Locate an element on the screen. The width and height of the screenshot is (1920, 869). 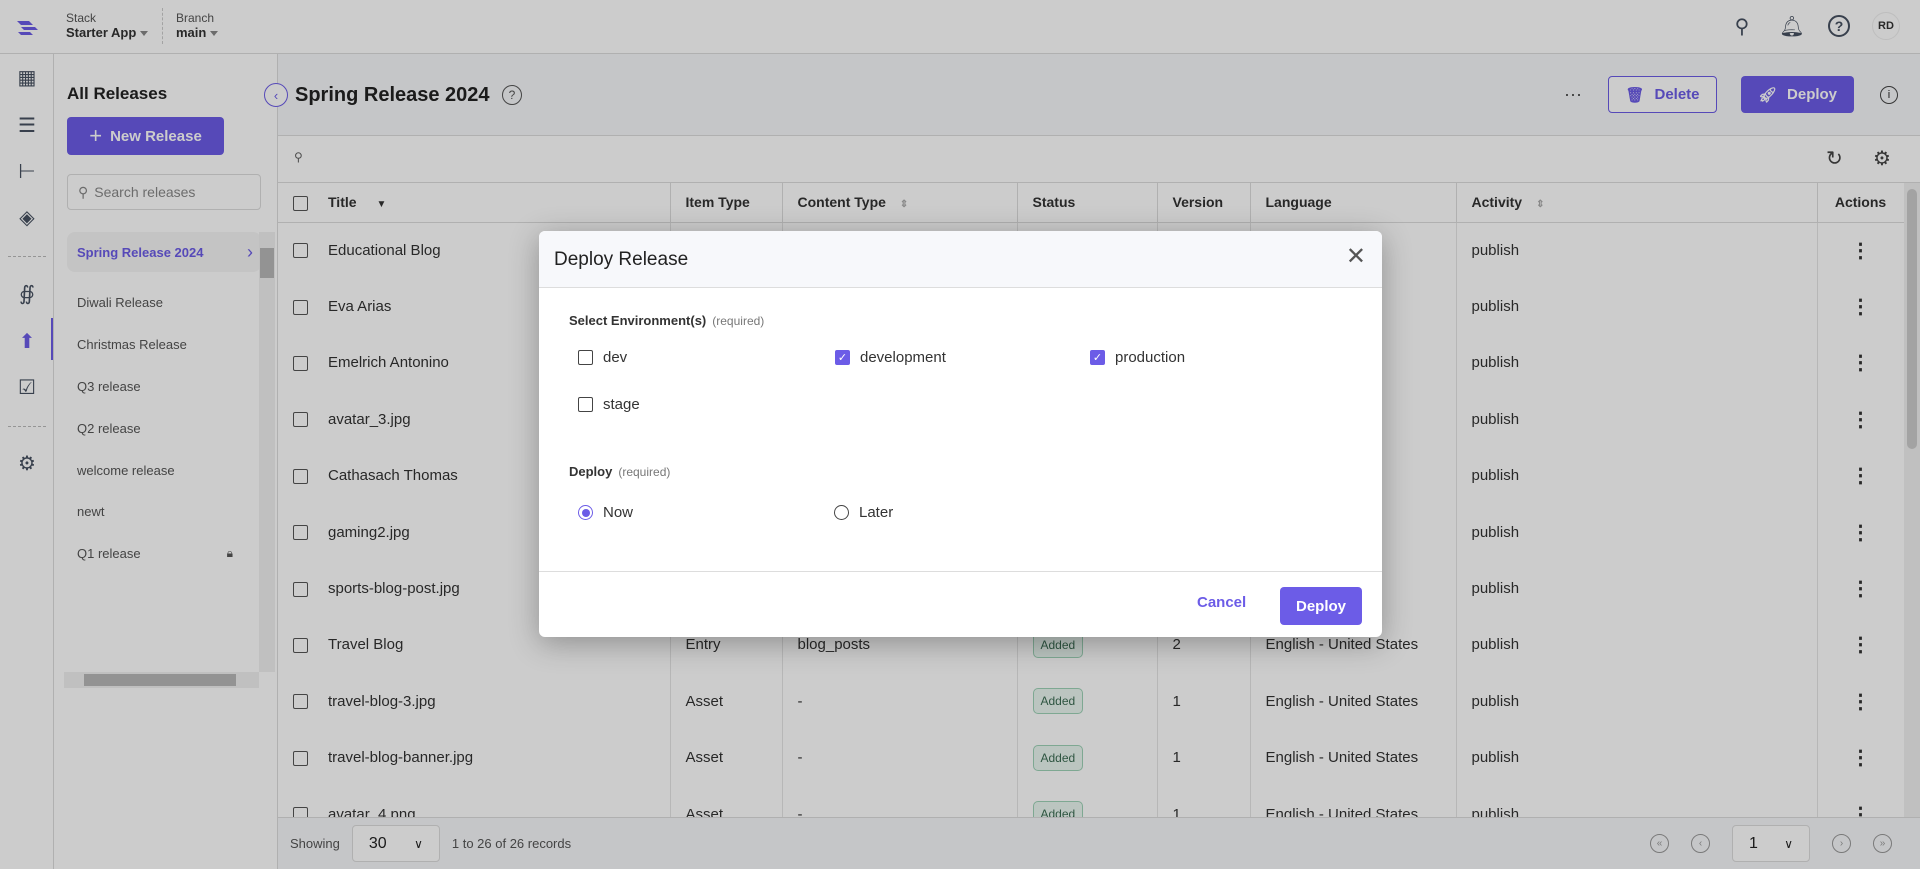
deploy-now-radio: Now is located at coordinates (605, 512).